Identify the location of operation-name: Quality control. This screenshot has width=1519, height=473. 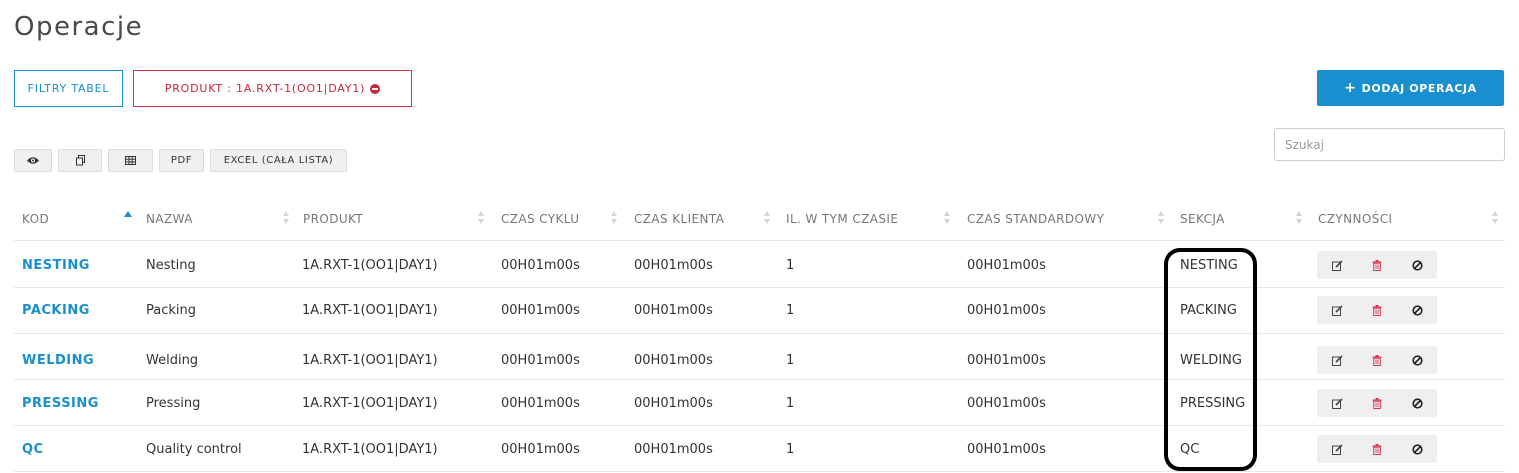
(194, 449).